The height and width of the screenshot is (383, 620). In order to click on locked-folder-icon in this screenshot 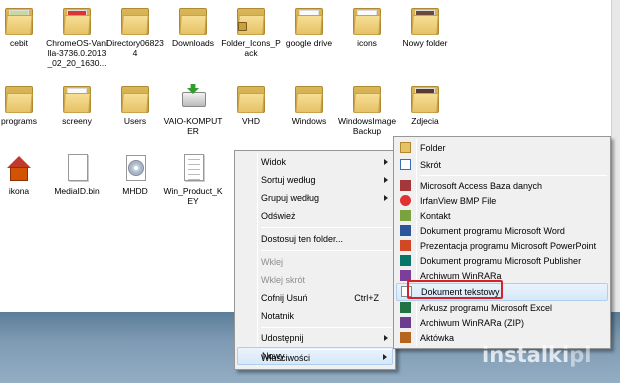, I will do `click(251, 20)`.